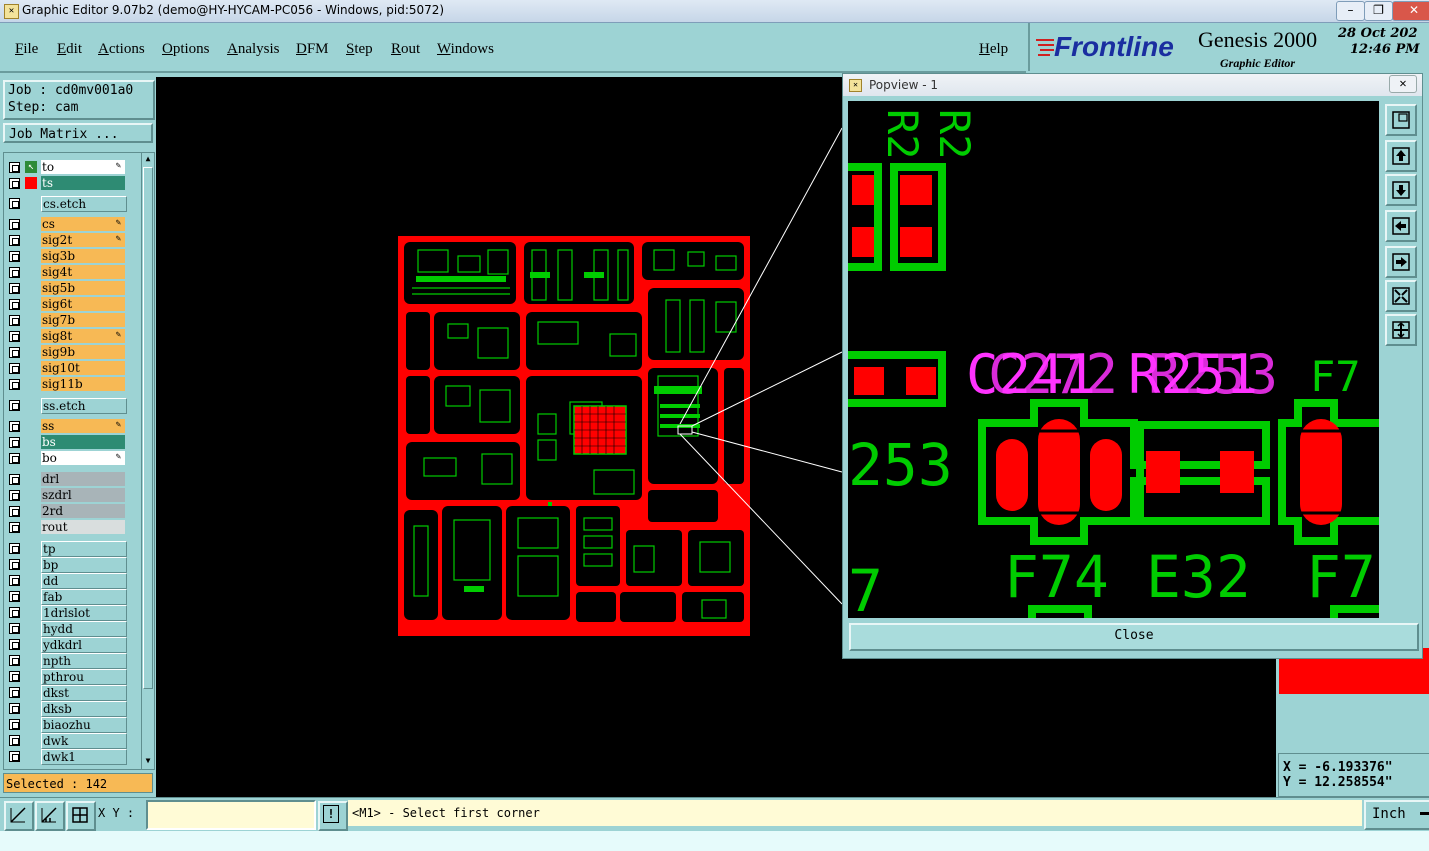 This screenshot has width=1429, height=851. I want to click on layer-scrollbar: ▲ ▼, so click(148, 461).